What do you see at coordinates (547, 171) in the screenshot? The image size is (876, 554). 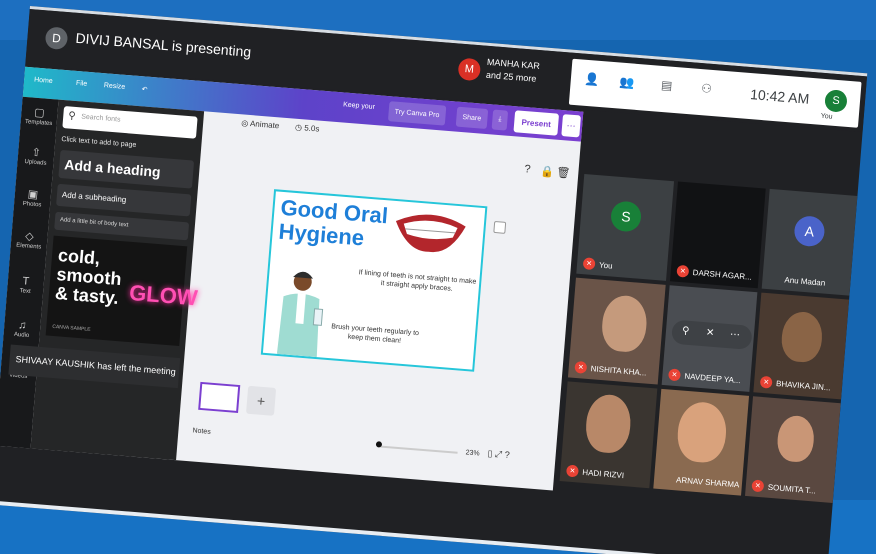 I see `lock-icon: 🔒` at bounding box center [547, 171].